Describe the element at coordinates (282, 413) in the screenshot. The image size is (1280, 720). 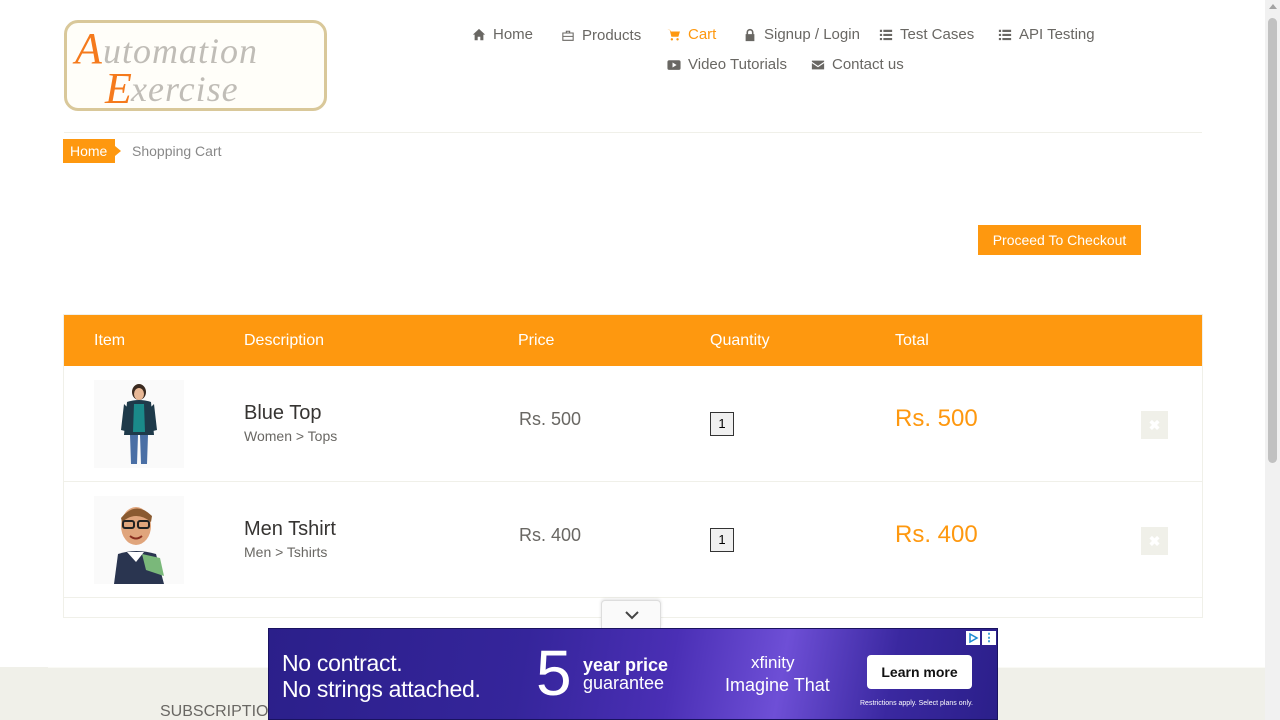
I see `product-name: Blue Top` at that location.